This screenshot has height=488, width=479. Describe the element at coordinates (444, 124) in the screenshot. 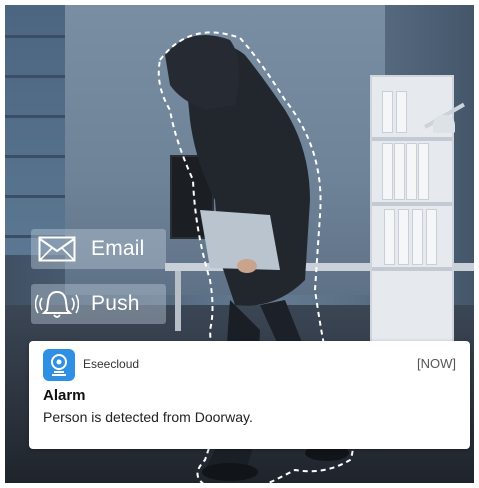

I see `desk-lamp-head` at that location.